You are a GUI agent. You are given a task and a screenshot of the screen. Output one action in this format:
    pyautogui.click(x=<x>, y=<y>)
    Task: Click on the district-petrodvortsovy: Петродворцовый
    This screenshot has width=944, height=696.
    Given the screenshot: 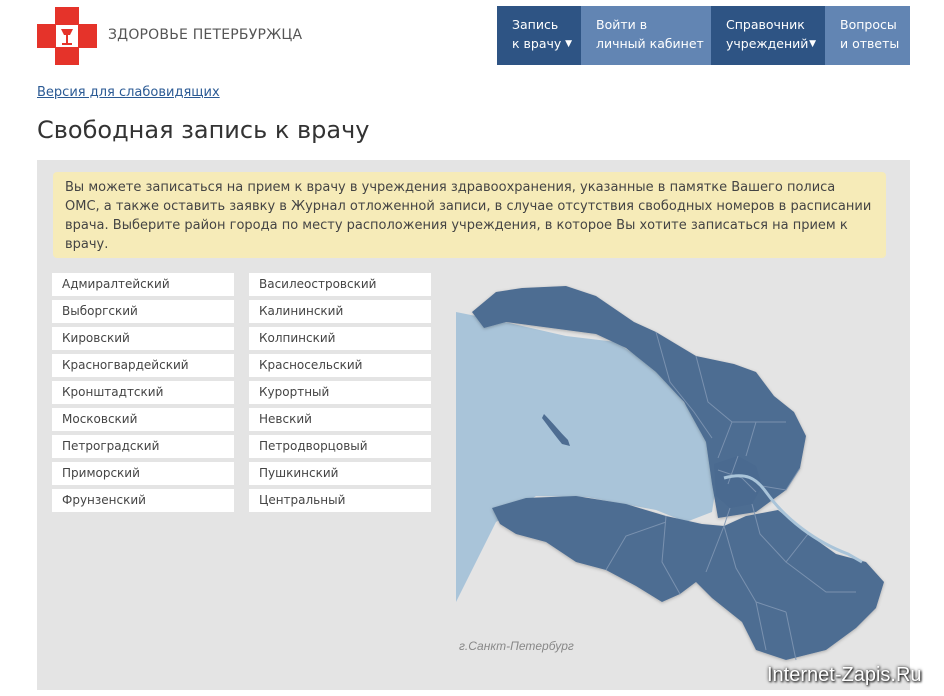 What is the action you would take?
    pyautogui.click(x=340, y=446)
    